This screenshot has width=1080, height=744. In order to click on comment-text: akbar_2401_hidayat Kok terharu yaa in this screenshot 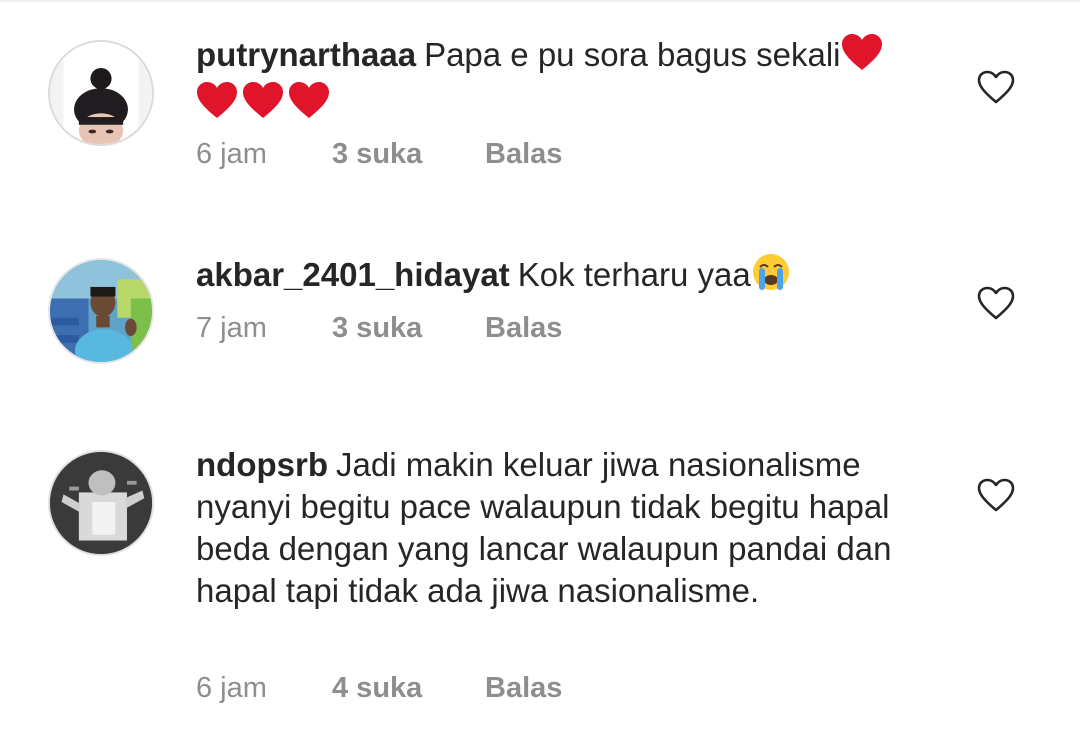, I will do `click(566, 277)`.